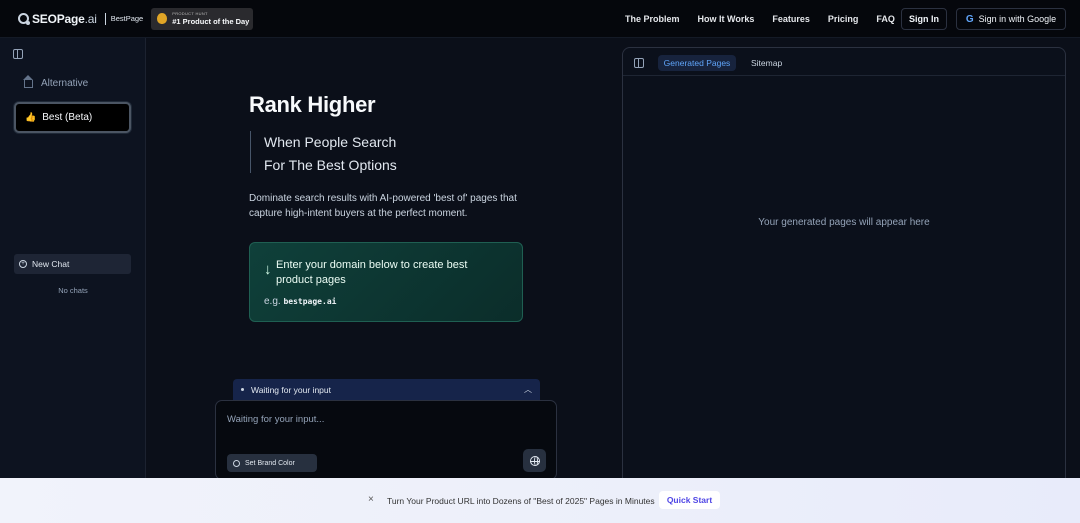 The height and width of the screenshot is (523, 1080). I want to click on globe-icon, so click(534, 460).